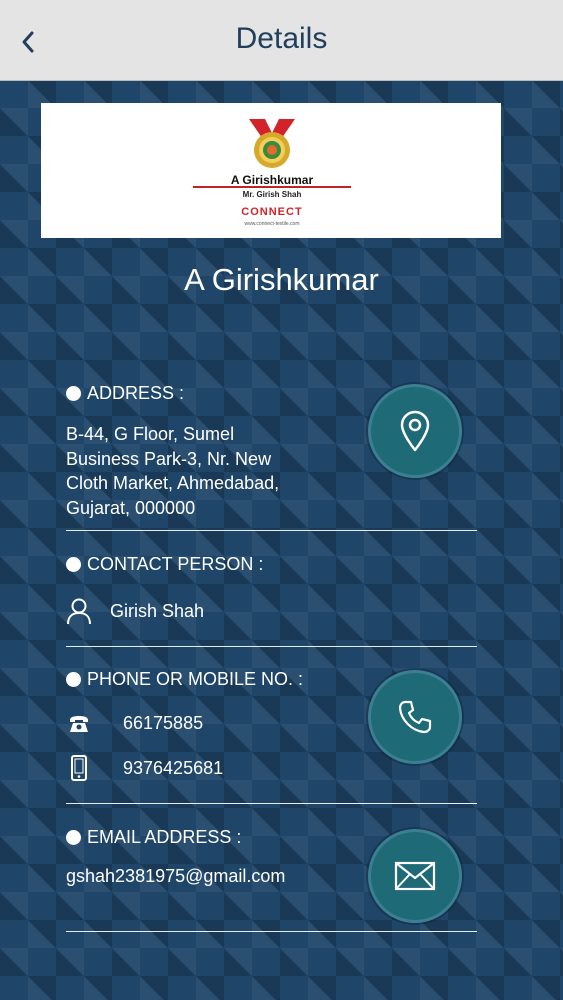 Image resolution: width=563 pixels, height=1000 pixels. I want to click on envelope-icon, so click(415, 876).